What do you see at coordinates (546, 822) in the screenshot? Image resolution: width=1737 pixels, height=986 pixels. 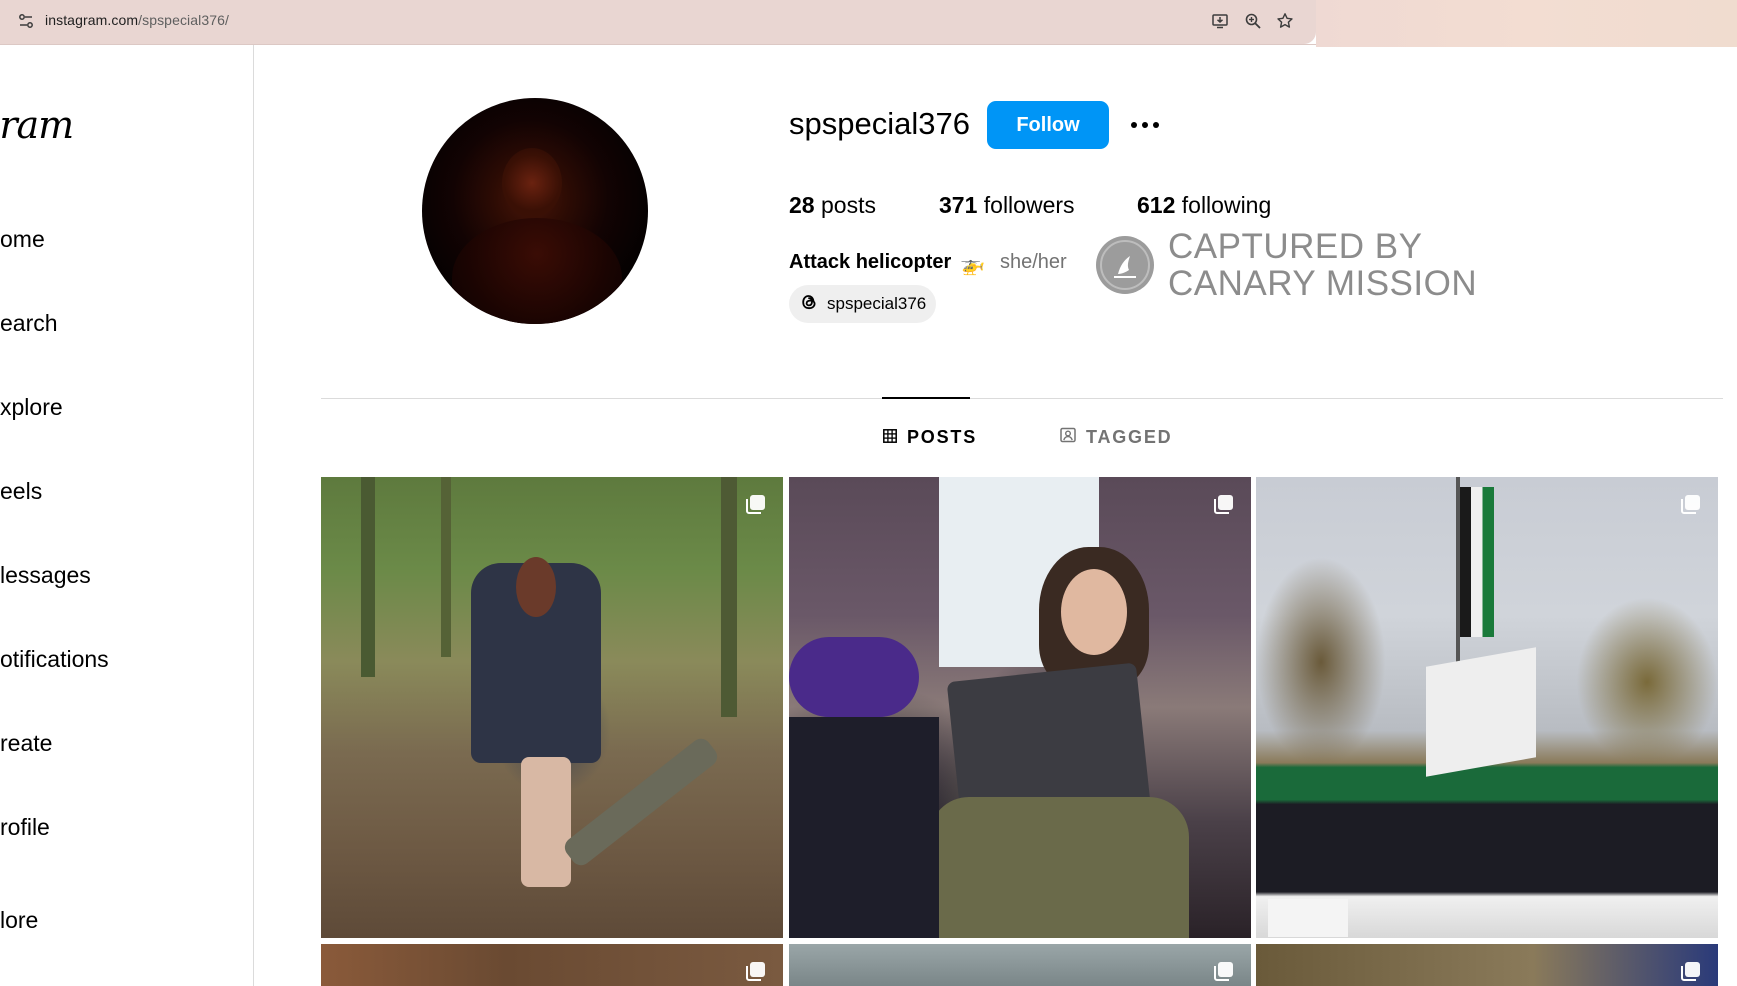 I see `person-legs` at bounding box center [546, 822].